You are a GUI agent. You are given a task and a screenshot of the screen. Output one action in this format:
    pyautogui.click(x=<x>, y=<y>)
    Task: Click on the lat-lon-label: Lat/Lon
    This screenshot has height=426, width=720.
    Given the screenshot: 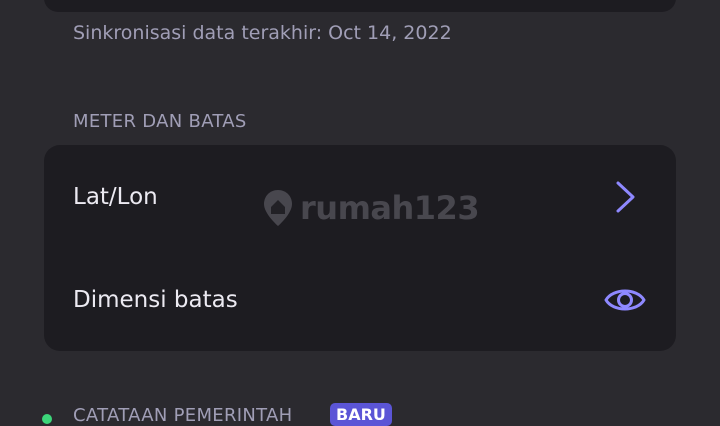 What is the action you would take?
    pyautogui.click(x=115, y=196)
    